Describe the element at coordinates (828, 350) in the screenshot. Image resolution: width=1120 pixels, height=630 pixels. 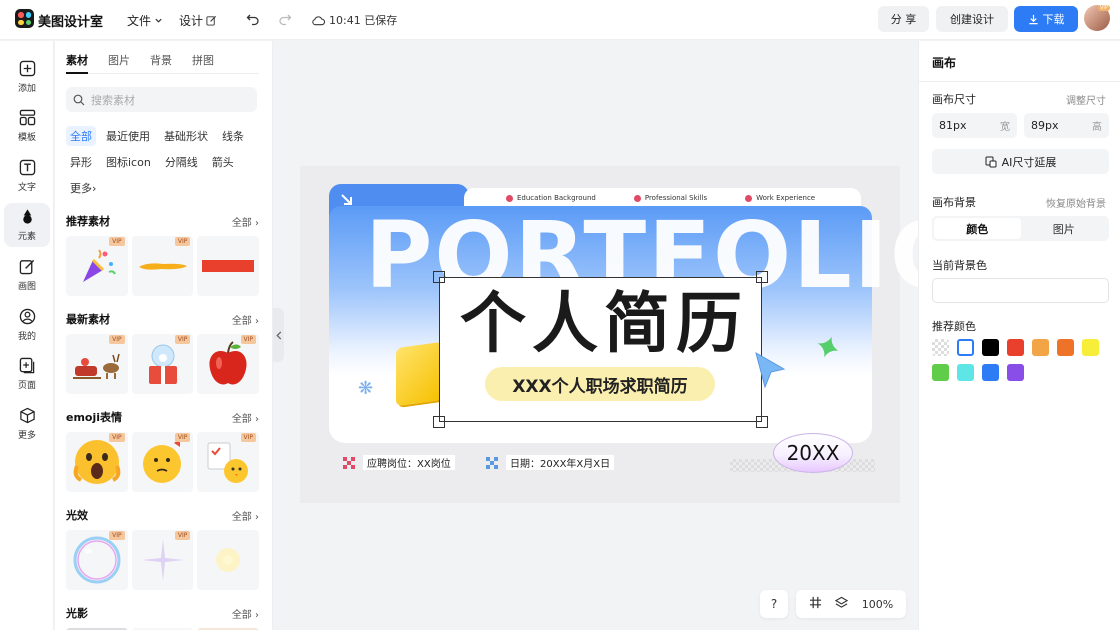
I see `green-star-icon` at that location.